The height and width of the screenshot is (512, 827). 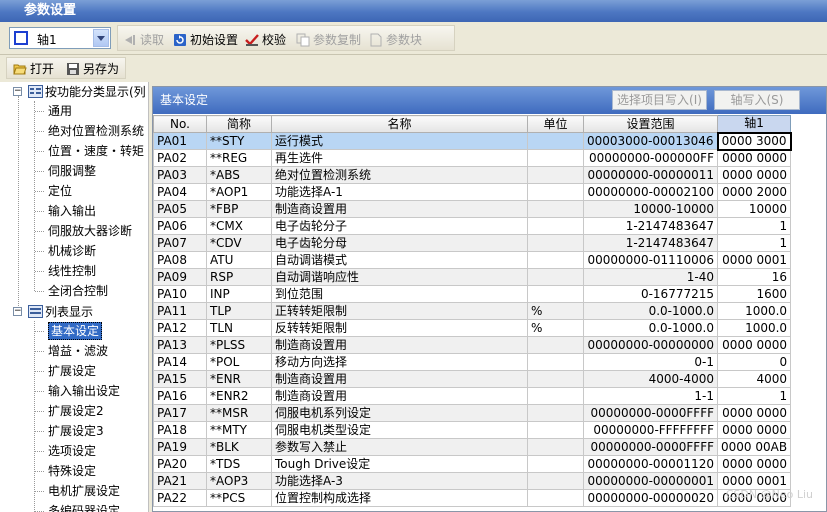 I want to click on table-row: PA09 RSP 自动调谐响应性 1-40 16, so click(x=472, y=277).